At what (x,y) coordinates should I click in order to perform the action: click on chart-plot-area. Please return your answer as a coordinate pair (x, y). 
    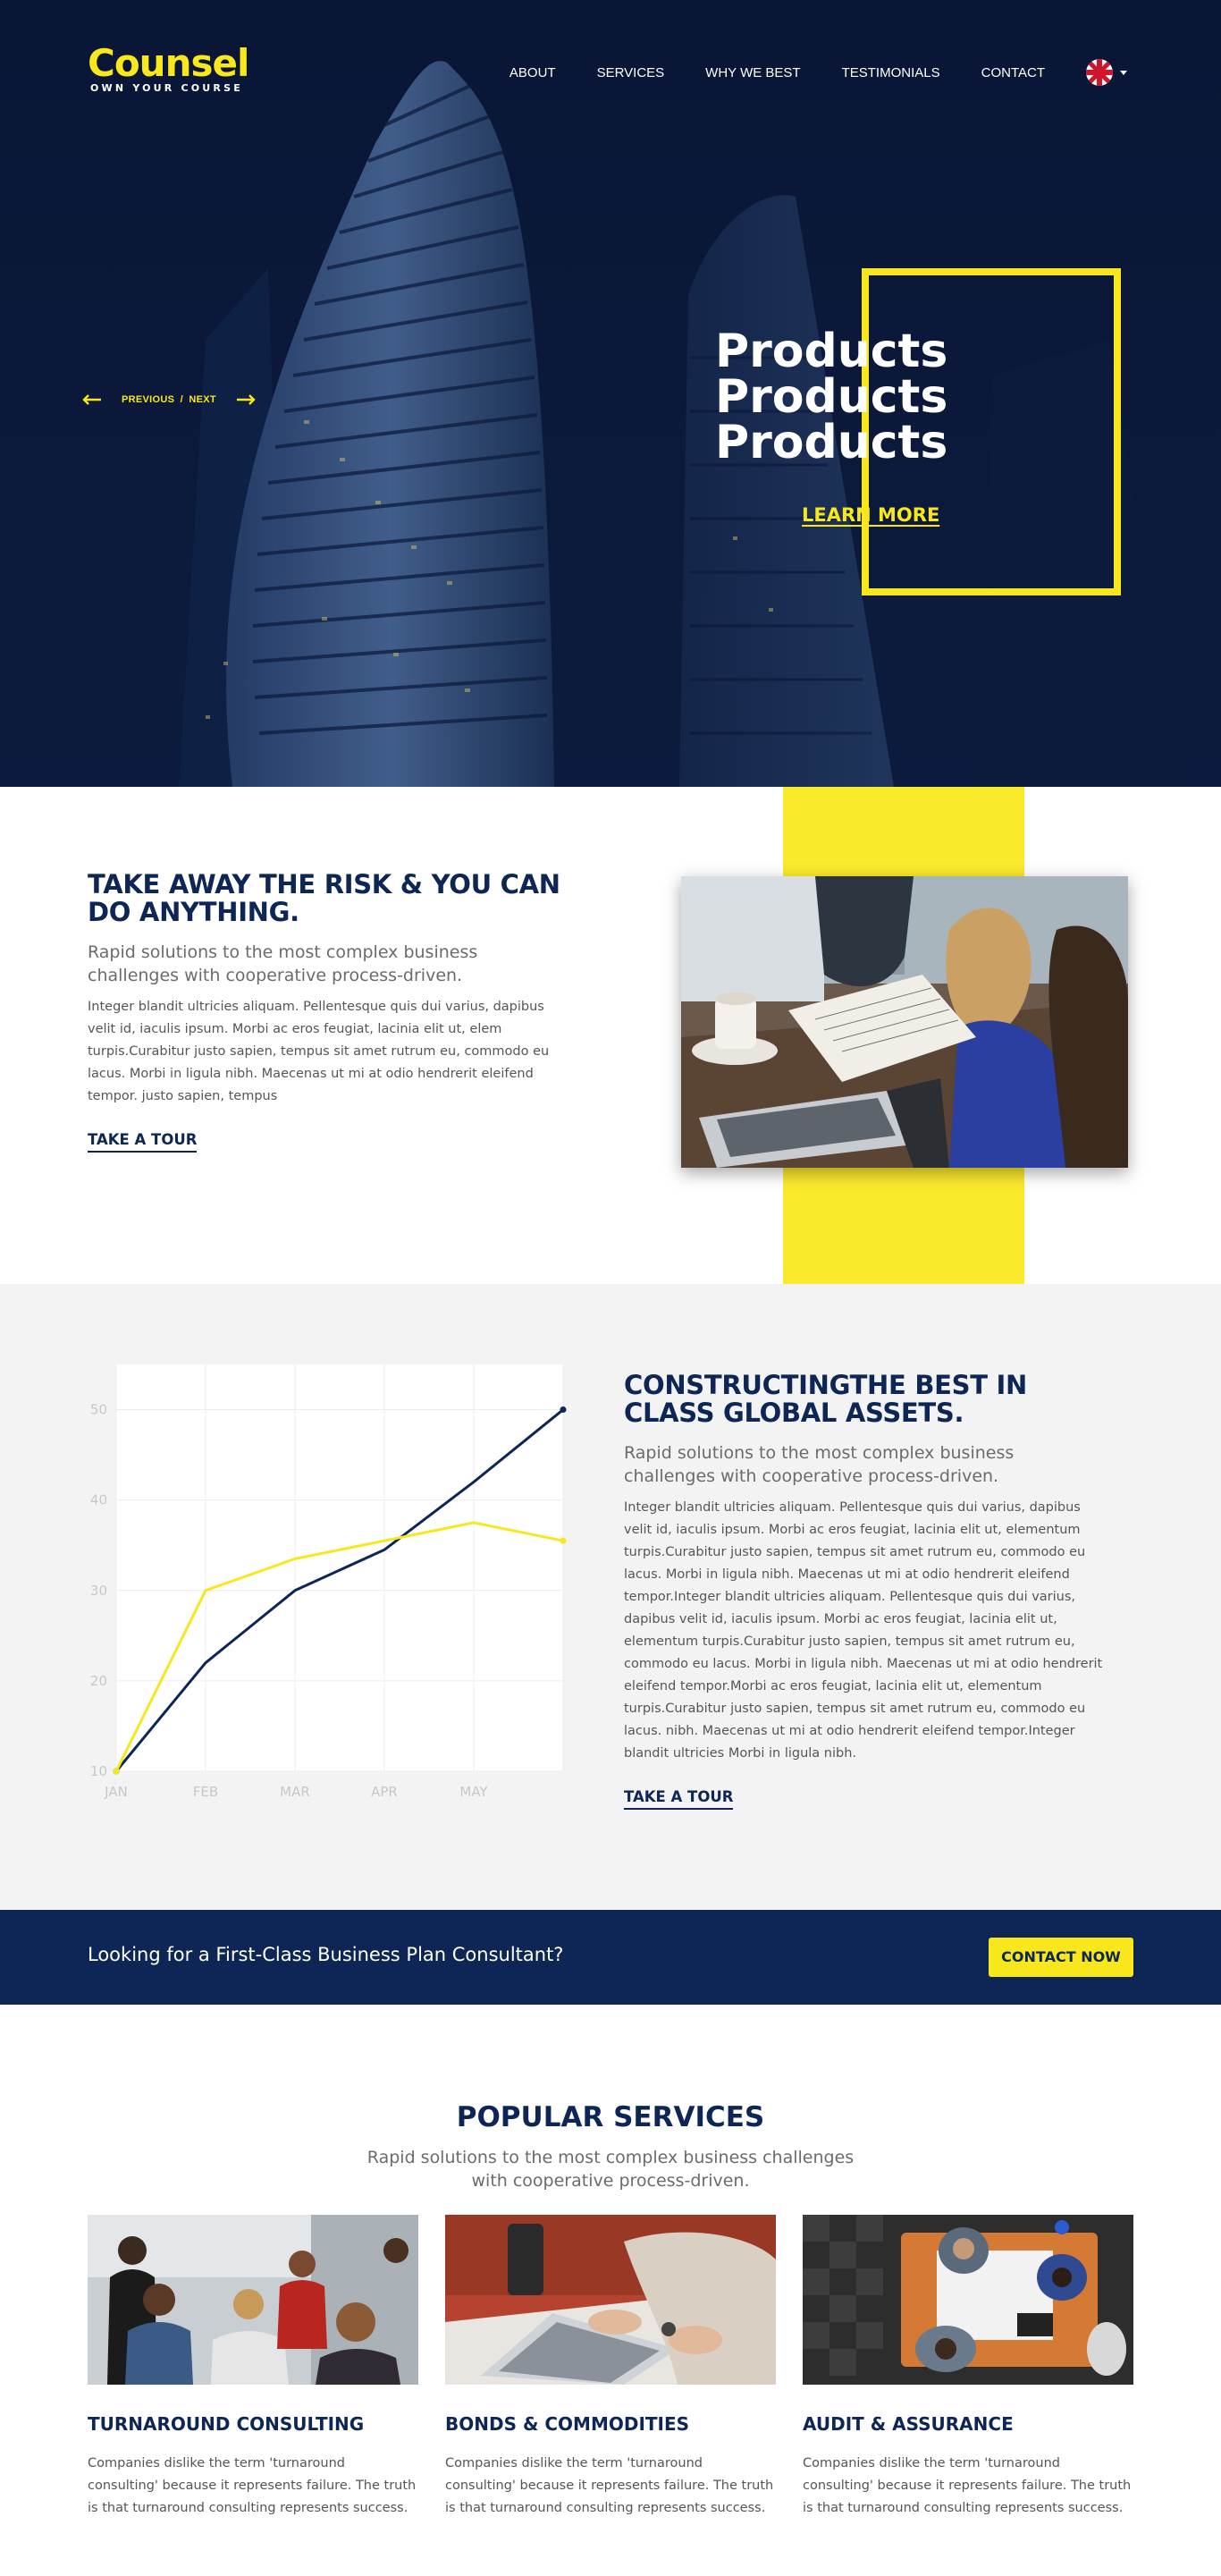
    Looking at the image, I should click on (340, 1567).